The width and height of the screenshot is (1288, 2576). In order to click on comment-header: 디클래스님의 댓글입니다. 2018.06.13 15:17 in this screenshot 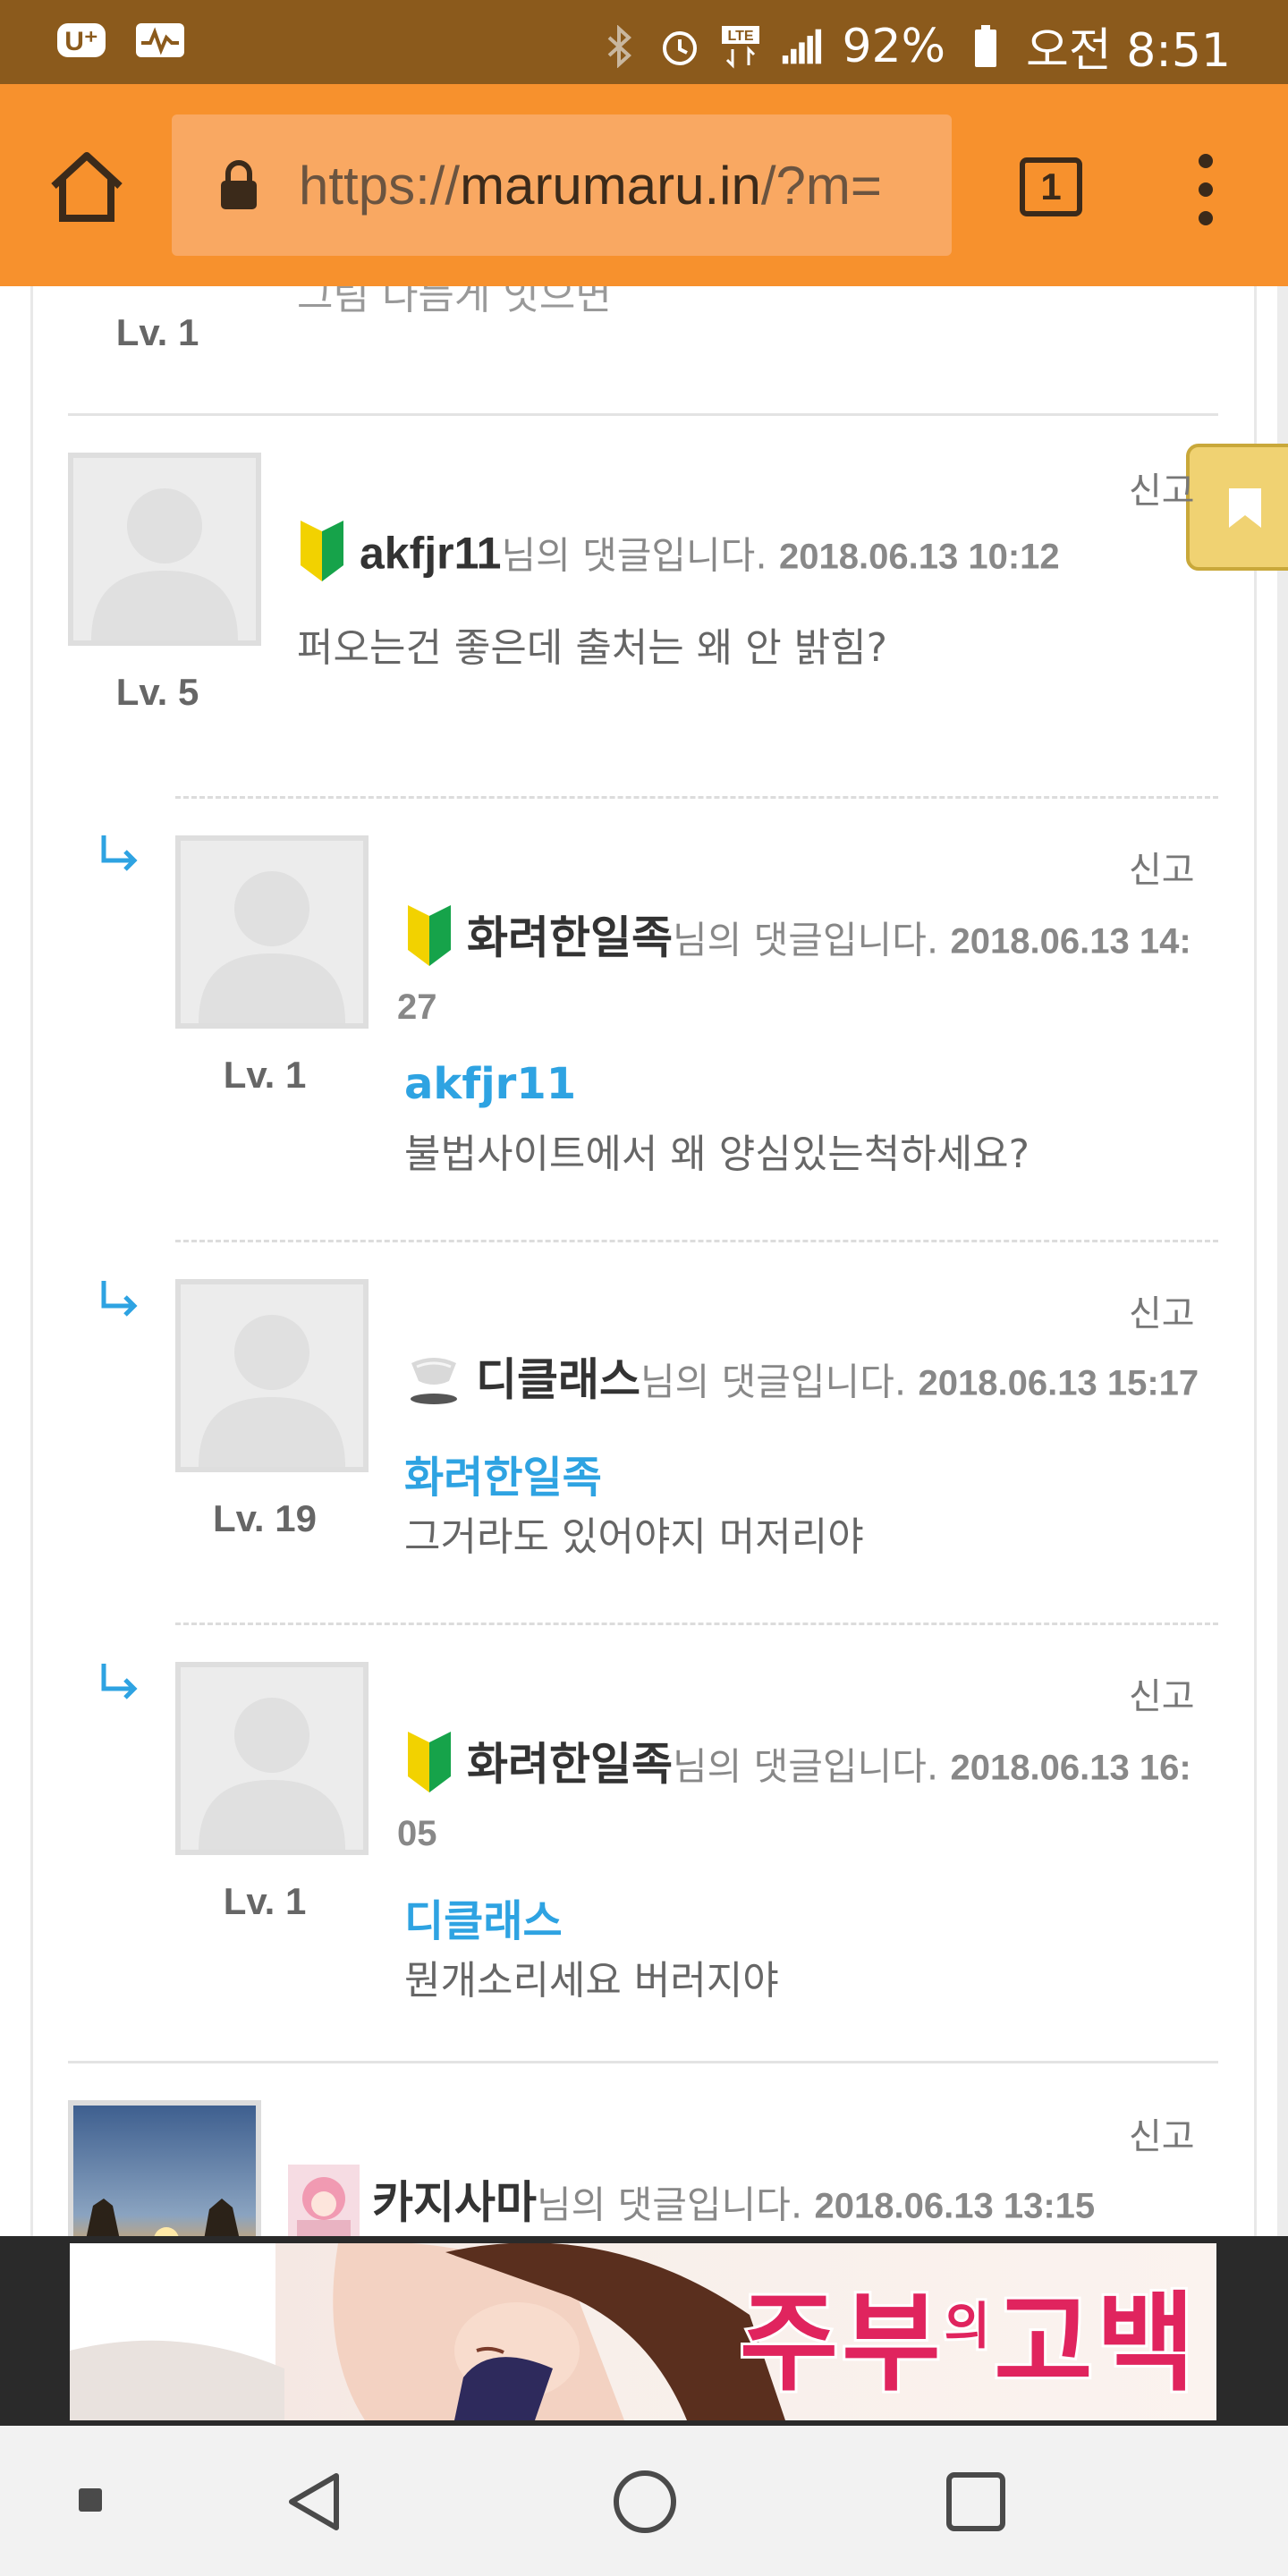, I will do `click(801, 1384)`.